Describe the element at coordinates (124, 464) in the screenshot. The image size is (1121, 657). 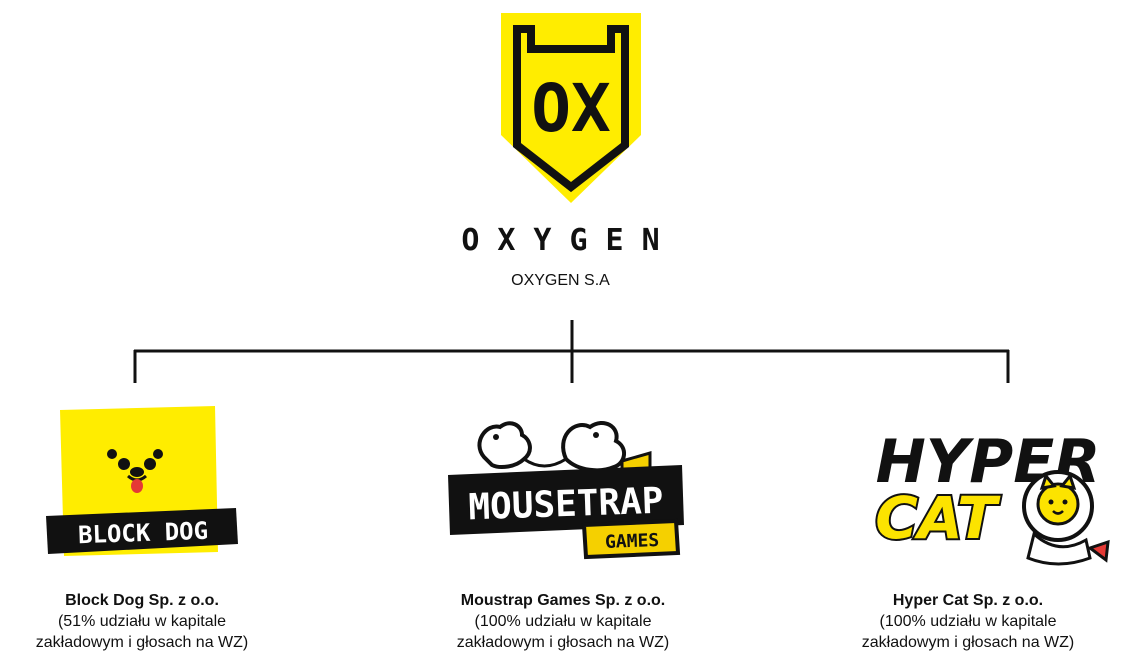
I see `dog-eye-left` at that location.